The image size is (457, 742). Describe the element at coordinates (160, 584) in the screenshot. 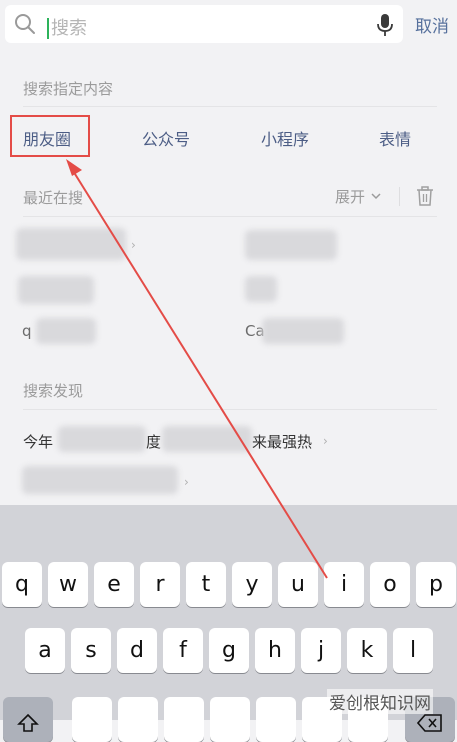

I see `key-r: r` at that location.